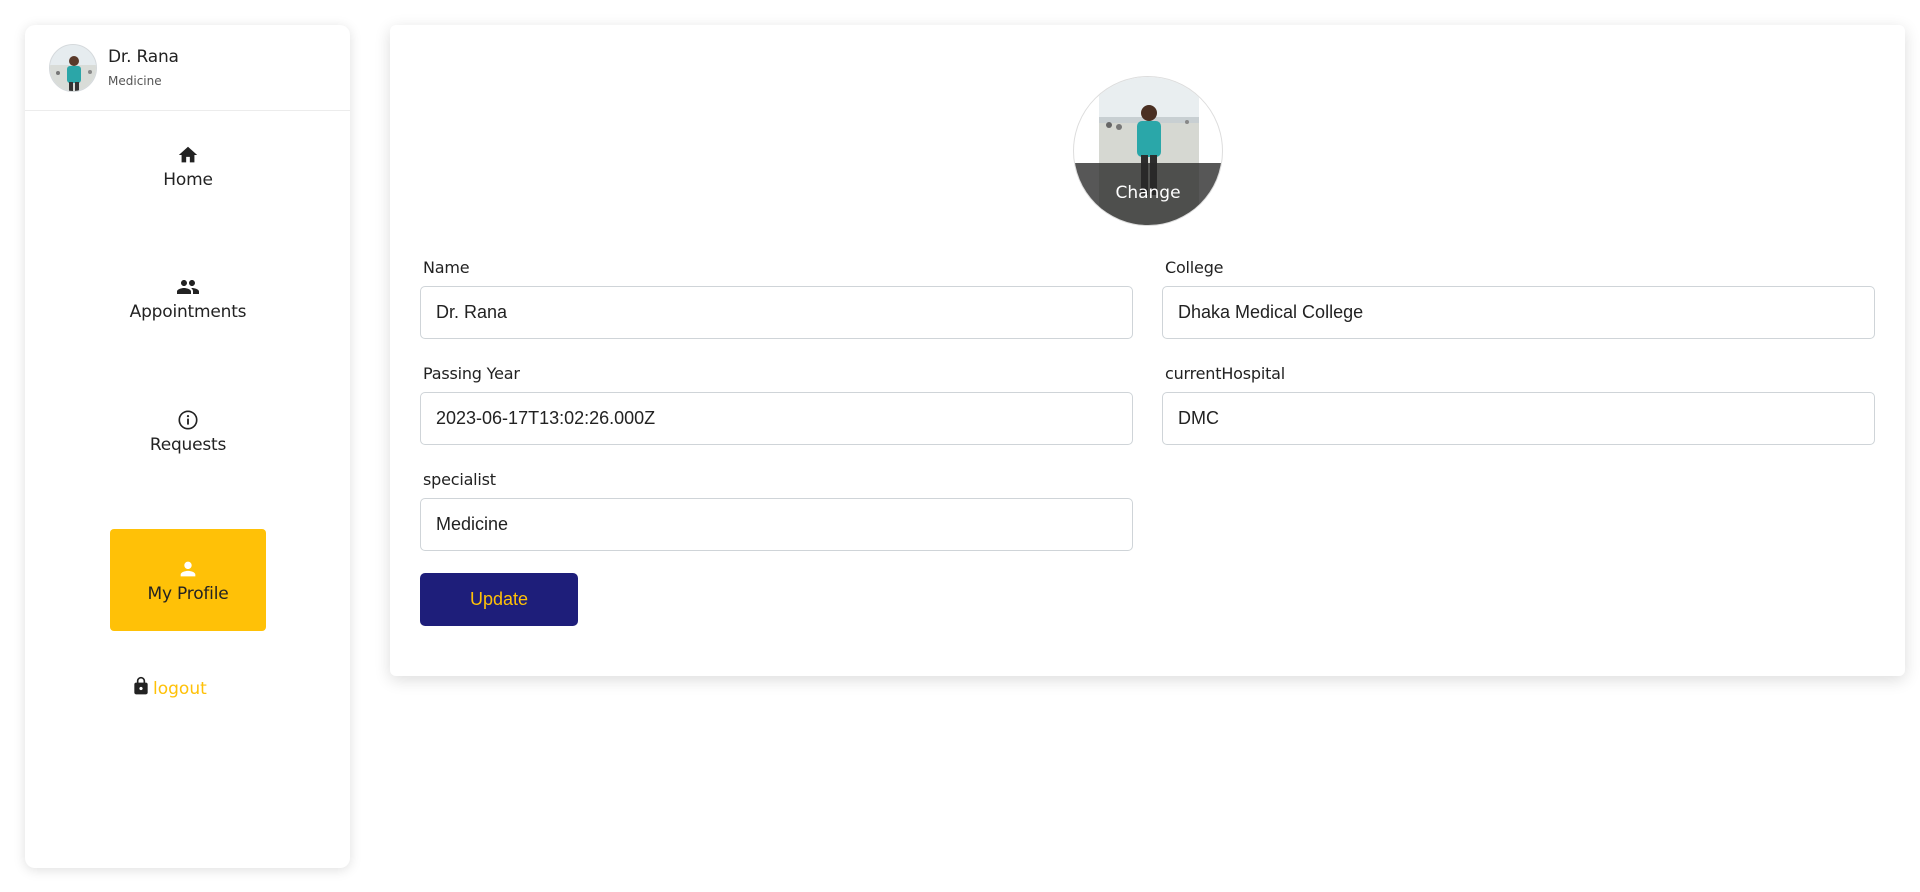  I want to click on sidebar-item-appointments: Appointments, so click(188, 298).